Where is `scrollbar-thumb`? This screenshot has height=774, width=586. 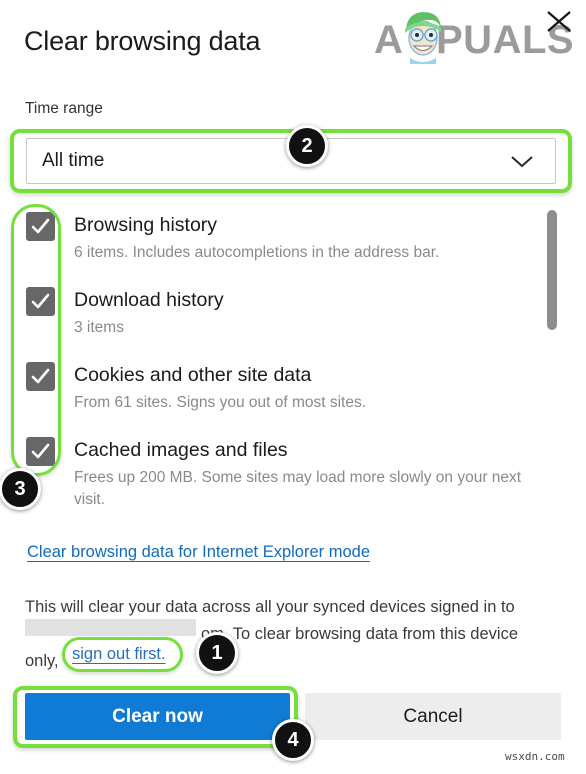 scrollbar-thumb is located at coordinates (552, 270).